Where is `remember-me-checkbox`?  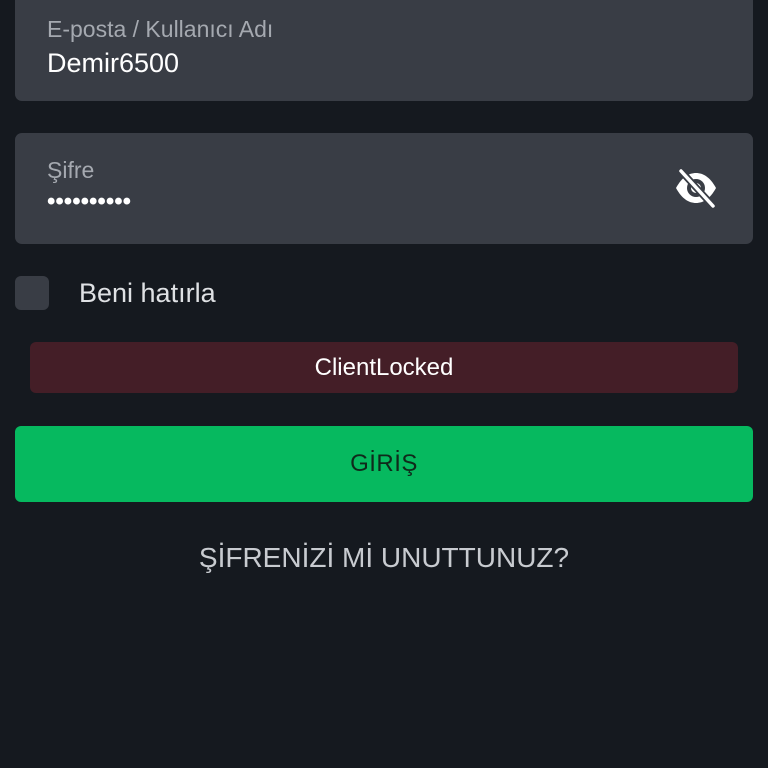
remember-me-checkbox is located at coordinates (32, 293).